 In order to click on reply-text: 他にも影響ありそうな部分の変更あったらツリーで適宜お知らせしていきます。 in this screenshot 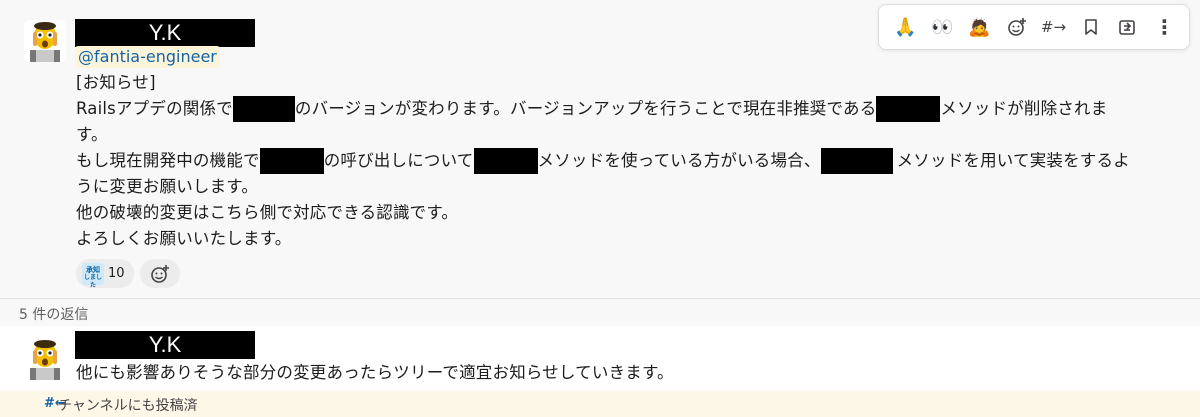, I will do `click(375, 372)`.